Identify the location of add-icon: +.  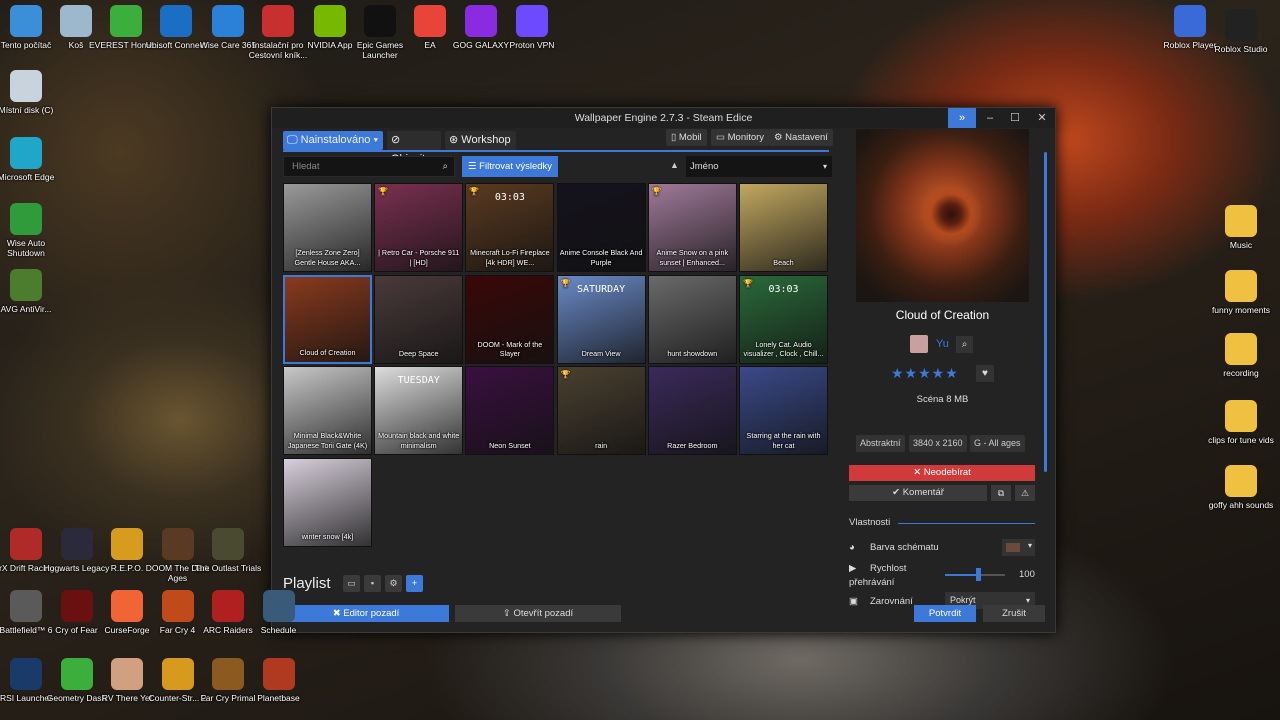
(414, 583).